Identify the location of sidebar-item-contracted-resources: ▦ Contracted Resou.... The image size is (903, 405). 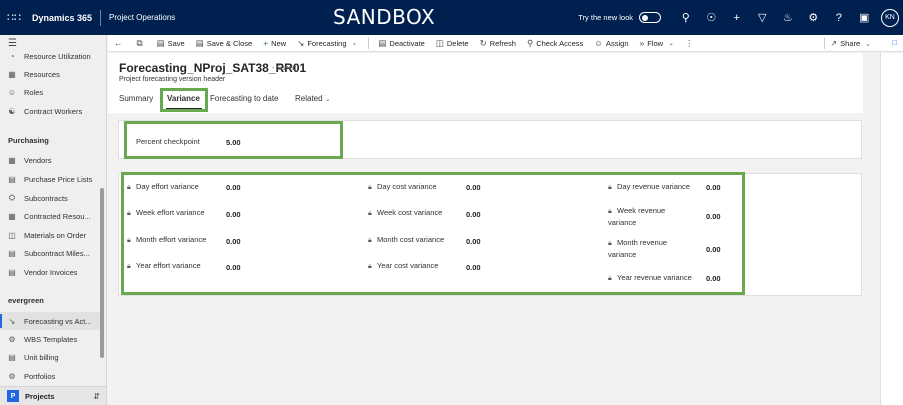
(52, 216).